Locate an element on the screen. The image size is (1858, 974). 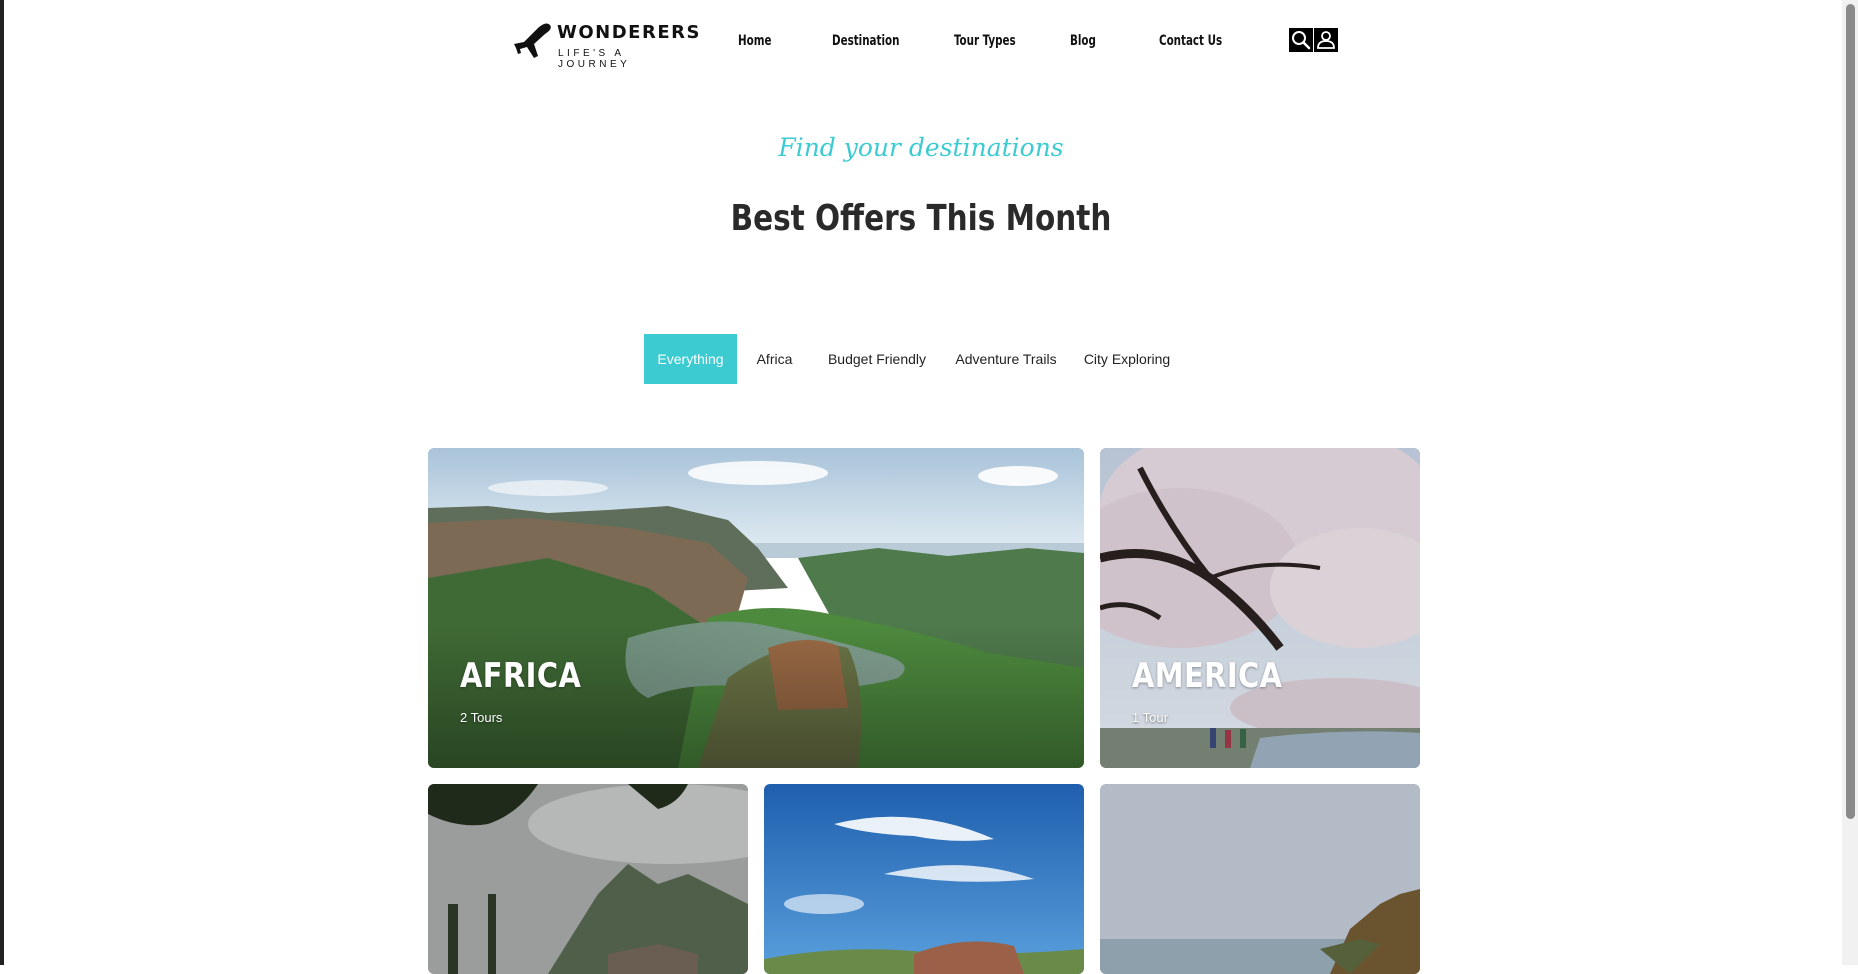
user-icon is located at coordinates (1326, 40).